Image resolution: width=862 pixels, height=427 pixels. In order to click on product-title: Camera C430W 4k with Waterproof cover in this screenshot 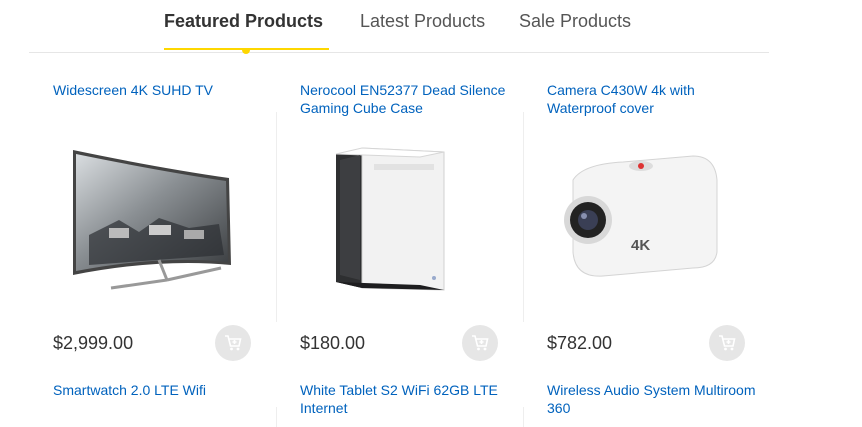, I will do `click(652, 99)`.